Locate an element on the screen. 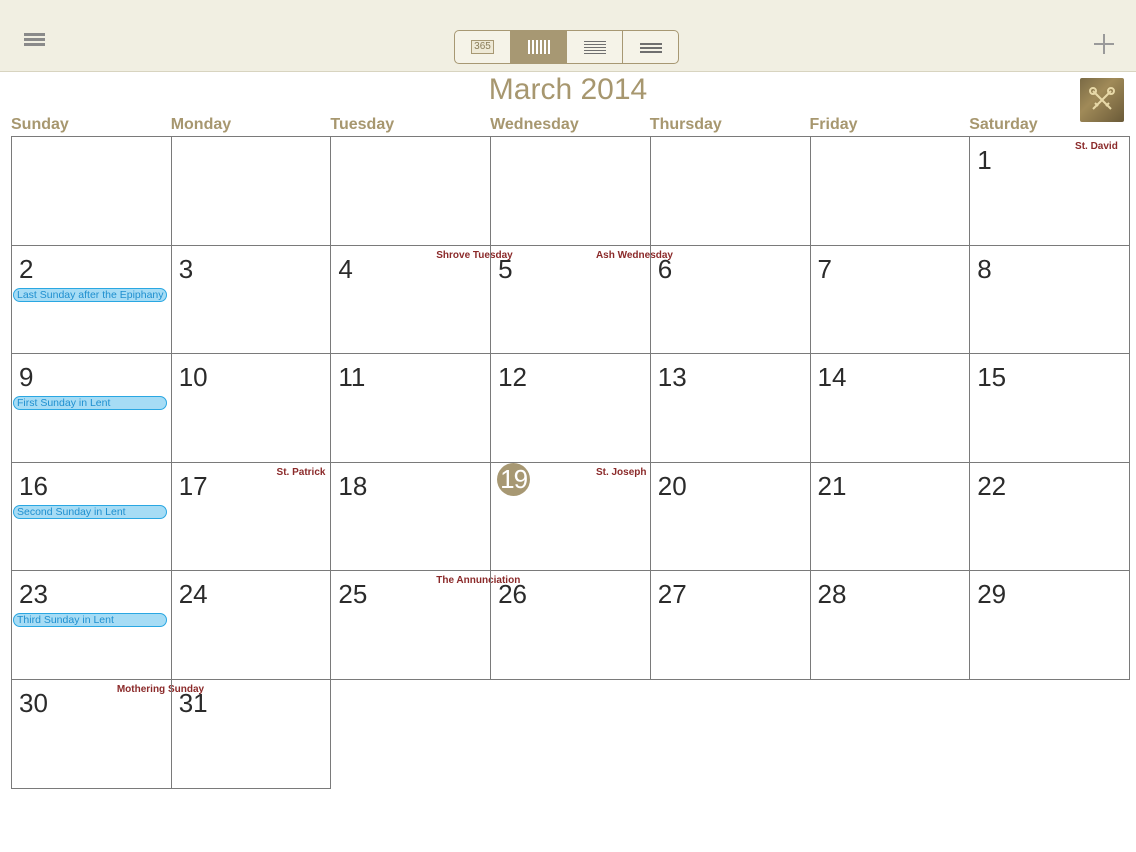 This screenshot has height=852, width=1136. day-cell-10: 10 is located at coordinates (251, 408).